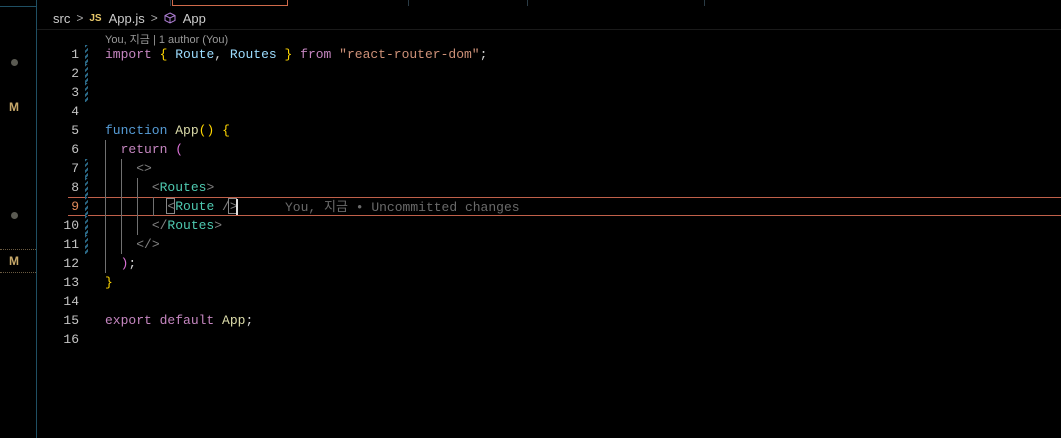 Image resolution: width=1061 pixels, height=438 pixels. I want to click on code-line: 16, so click(549, 339).